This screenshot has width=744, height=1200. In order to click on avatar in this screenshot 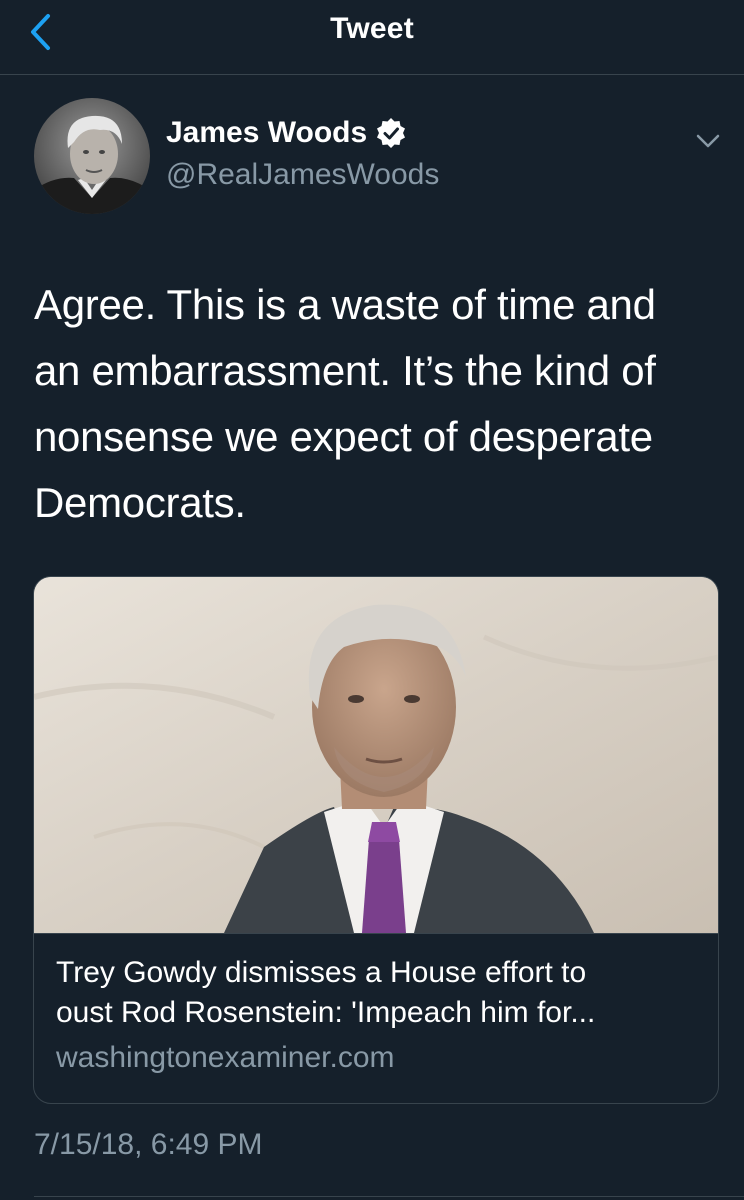, I will do `click(92, 156)`.